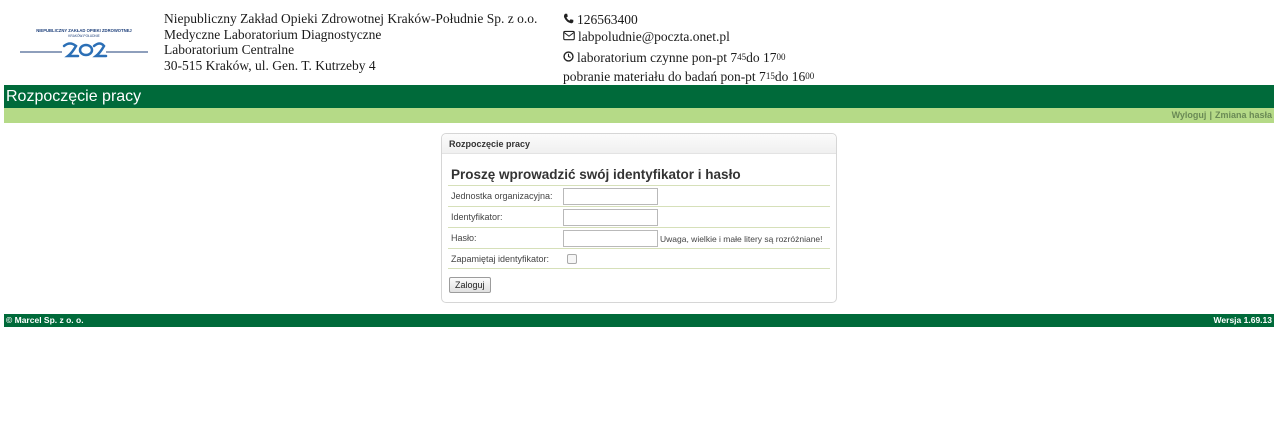 This screenshot has width=1280, height=436. Describe the element at coordinates (502, 196) in the screenshot. I see `unit-label: Jednostka organizacyjna:` at that location.